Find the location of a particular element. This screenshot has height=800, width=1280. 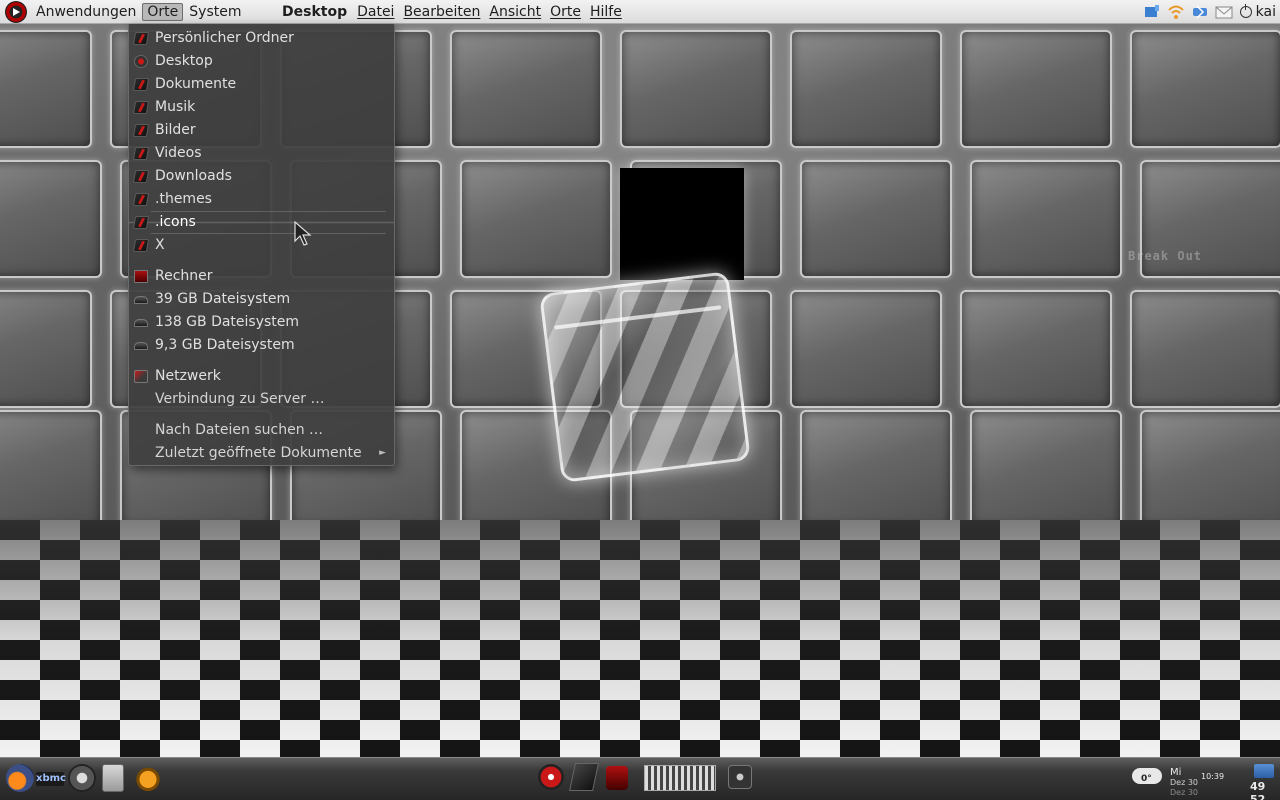

gimp-icon is located at coordinates (148, 778).